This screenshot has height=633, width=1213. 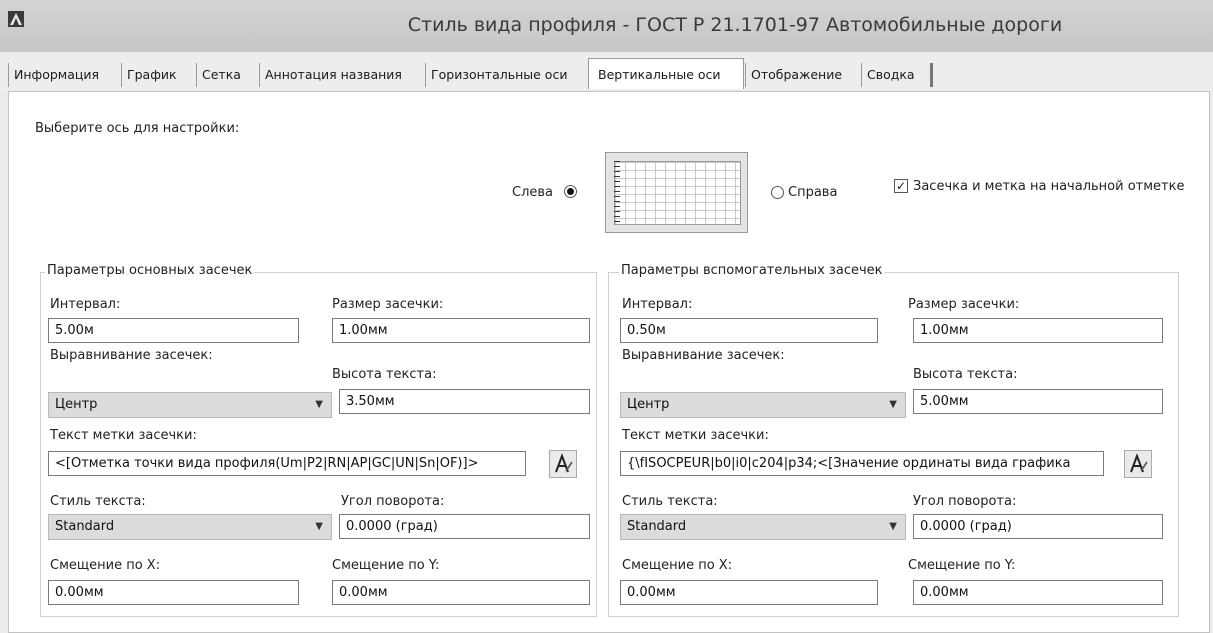 I want to click on tab-grid: Сетка, so click(x=225, y=75).